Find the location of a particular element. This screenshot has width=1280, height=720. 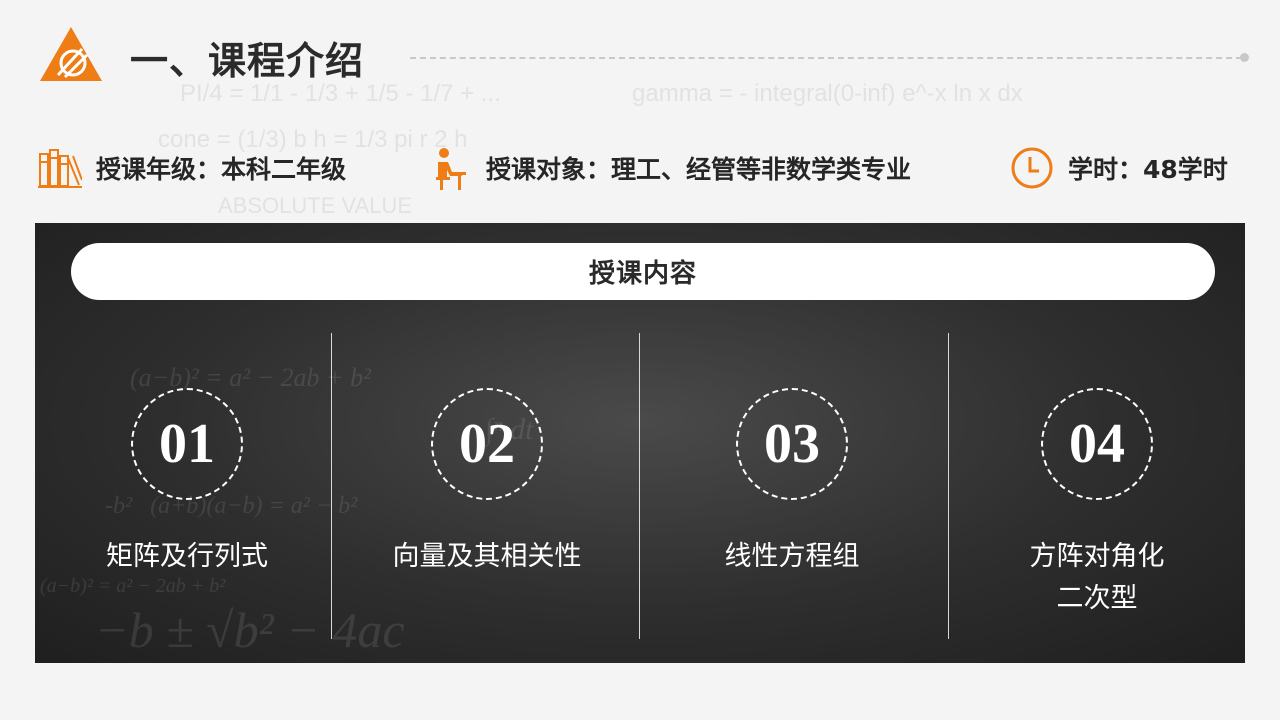

topic-label: 方阵对角化 二次型 is located at coordinates (1097, 577).